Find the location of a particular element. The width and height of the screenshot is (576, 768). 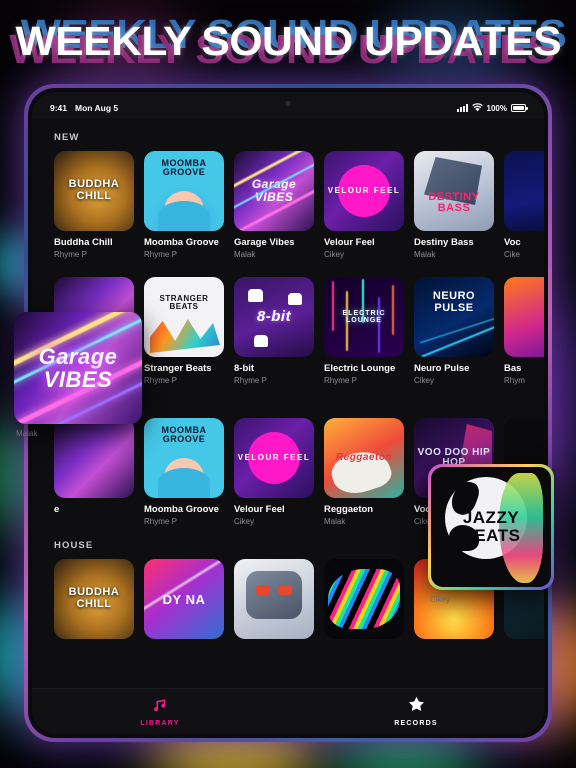

card-title: Stranger Beats is located at coordinates (178, 368).